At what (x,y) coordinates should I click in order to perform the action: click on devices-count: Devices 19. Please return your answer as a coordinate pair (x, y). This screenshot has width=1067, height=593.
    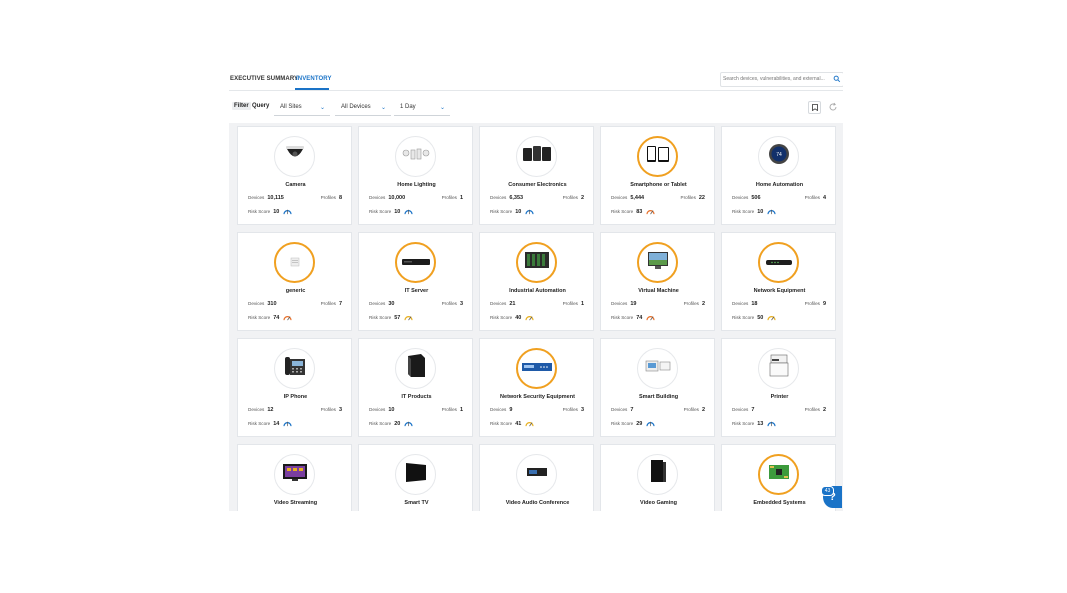
    Looking at the image, I should click on (623, 304).